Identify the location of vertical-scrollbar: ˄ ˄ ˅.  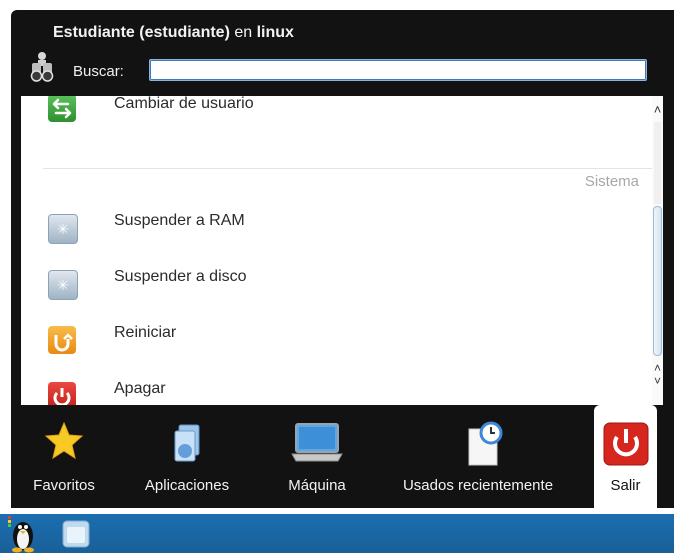
(657, 250).